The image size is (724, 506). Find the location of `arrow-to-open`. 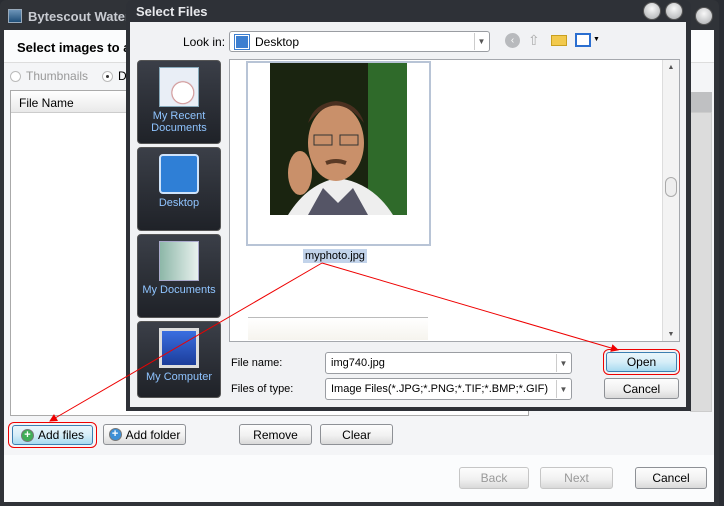

arrow-to-open is located at coordinates (470, 307).